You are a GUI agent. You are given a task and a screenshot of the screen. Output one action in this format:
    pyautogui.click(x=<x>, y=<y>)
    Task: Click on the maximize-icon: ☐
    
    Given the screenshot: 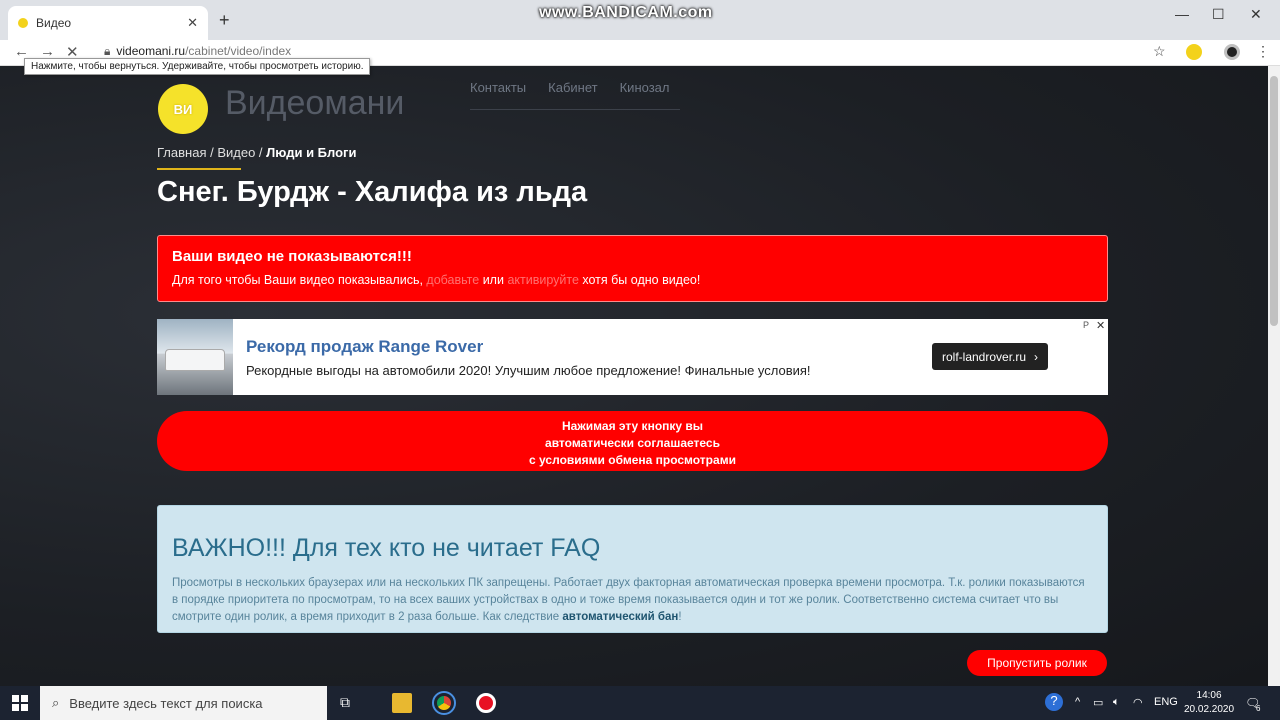 What is the action you would take?
    pyautogui.click(x=1218, y=14)
    